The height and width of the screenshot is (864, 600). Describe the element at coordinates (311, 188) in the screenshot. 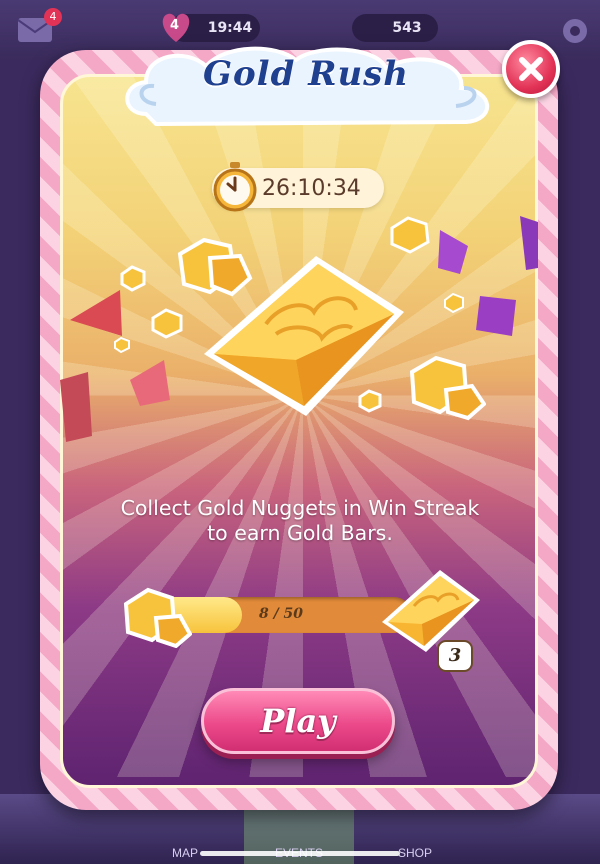

I see `timer-text: 26:10:34` at that location.